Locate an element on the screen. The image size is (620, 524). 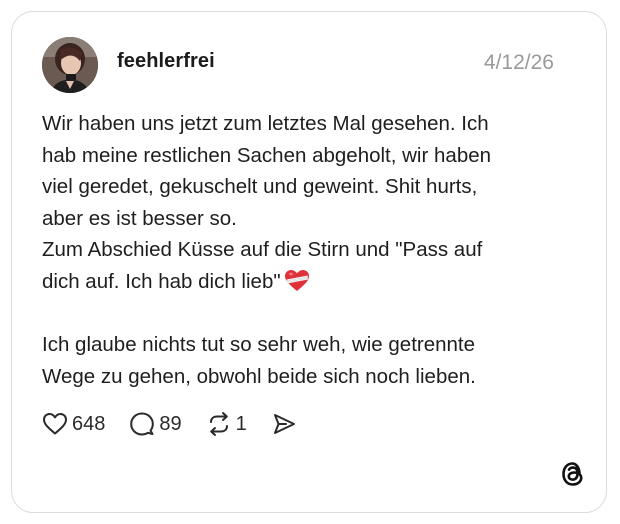
share-button is located at coordinates (284, 424).